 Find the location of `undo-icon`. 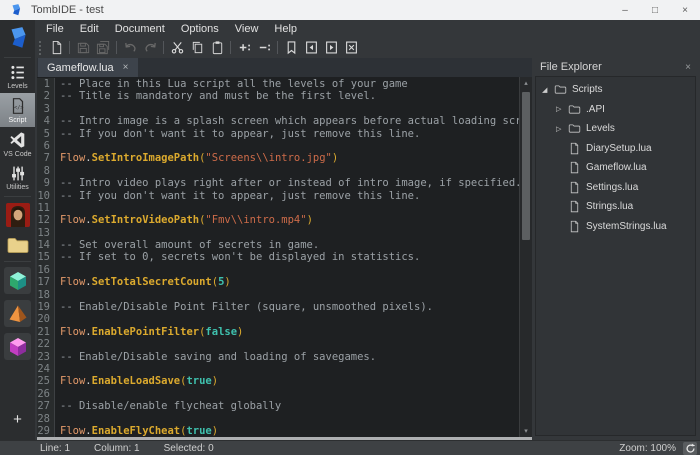

undo-icon is located at coordinates (130, 47).